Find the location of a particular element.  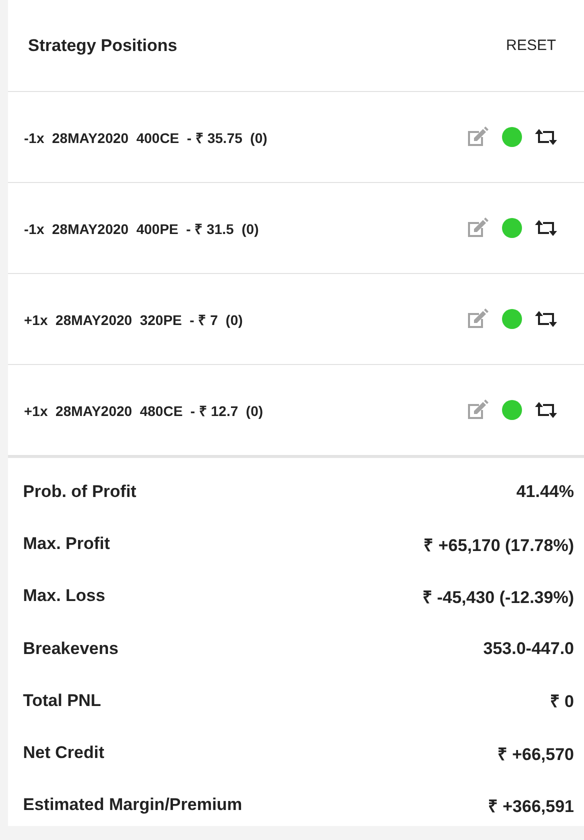

reset-button: RESET is located at coordinates (531, 45).